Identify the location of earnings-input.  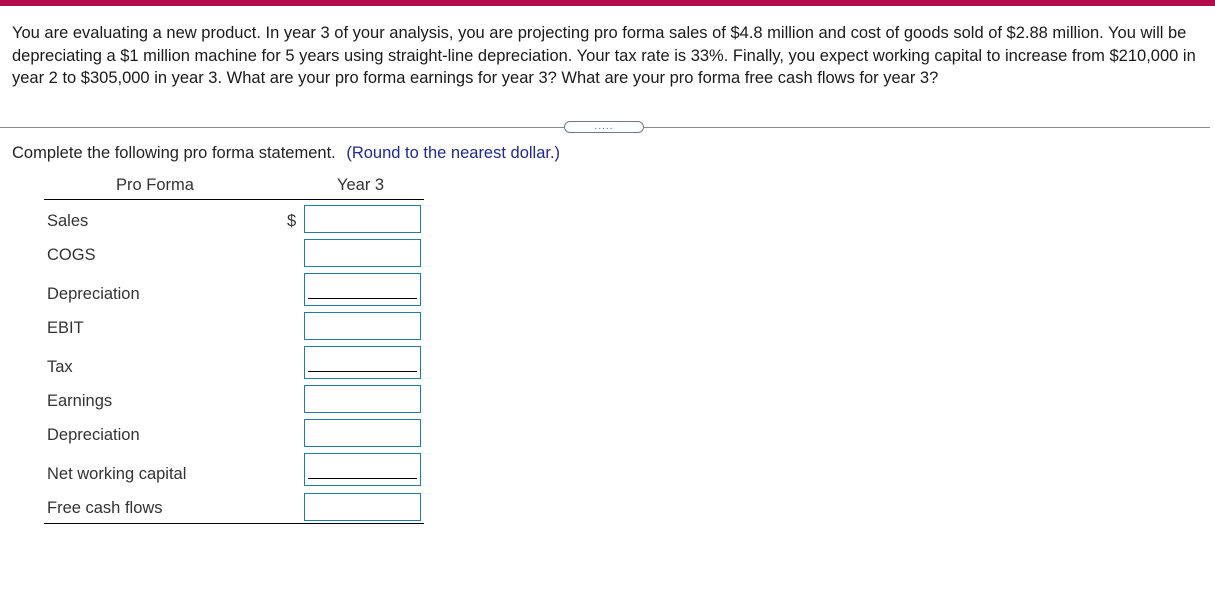
(362, 399).